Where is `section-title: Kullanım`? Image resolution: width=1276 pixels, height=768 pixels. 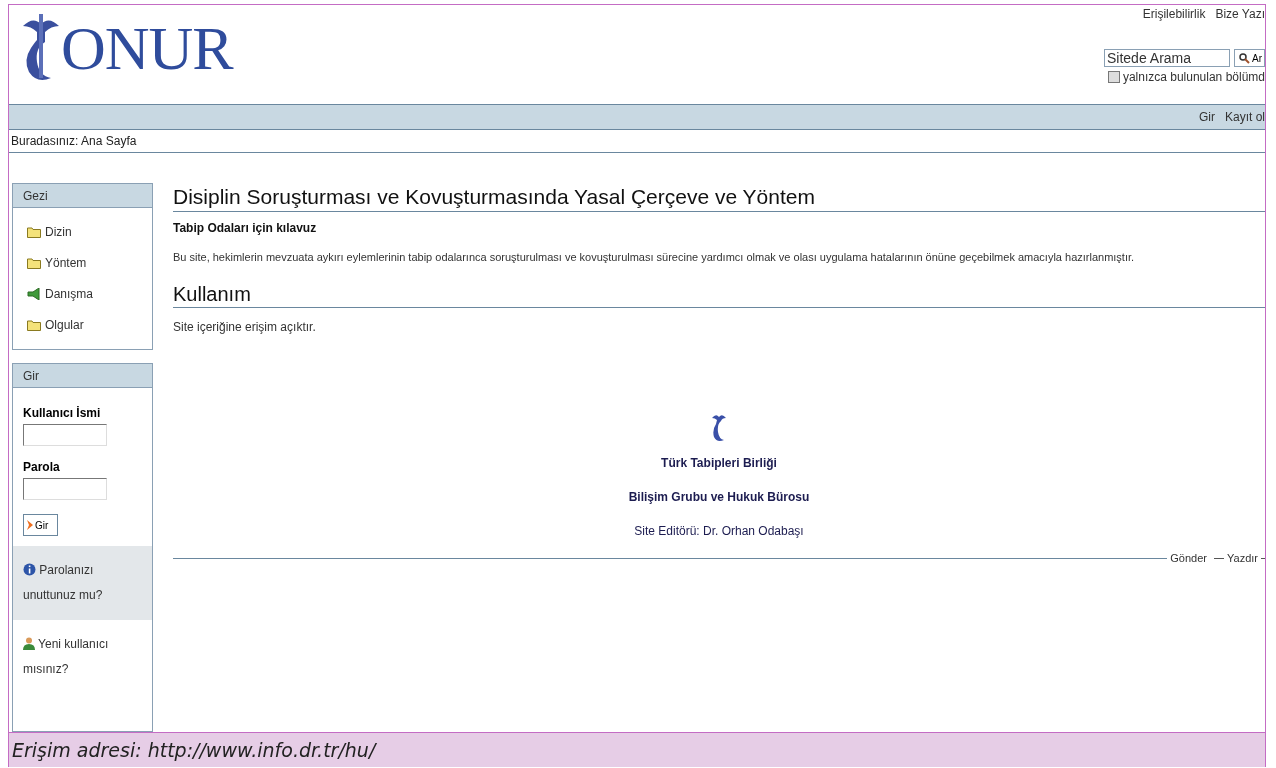
section-title: Kullanım is located at coordinates (719, 295).